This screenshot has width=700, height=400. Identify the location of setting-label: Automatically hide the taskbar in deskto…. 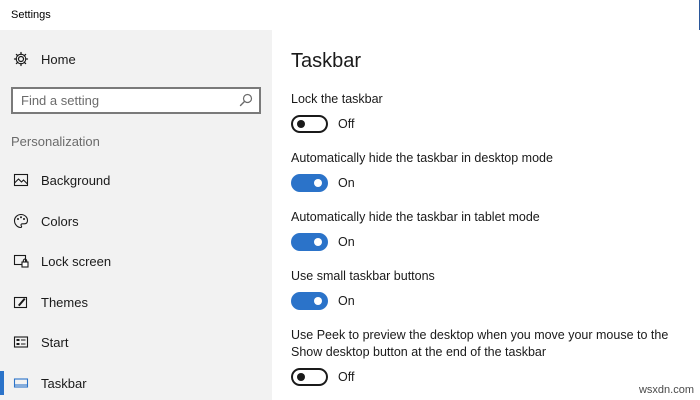
(422, 158).